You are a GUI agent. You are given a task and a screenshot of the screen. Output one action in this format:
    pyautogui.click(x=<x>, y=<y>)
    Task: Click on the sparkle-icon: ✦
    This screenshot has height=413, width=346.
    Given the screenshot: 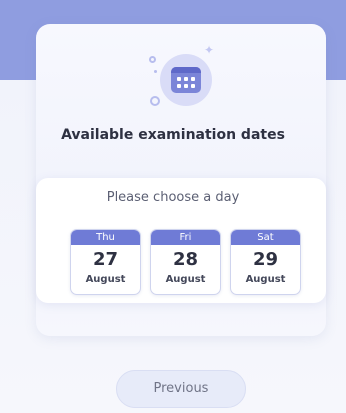 What is the action you would take?
    pyautogui.click(x=209, y=50)
    